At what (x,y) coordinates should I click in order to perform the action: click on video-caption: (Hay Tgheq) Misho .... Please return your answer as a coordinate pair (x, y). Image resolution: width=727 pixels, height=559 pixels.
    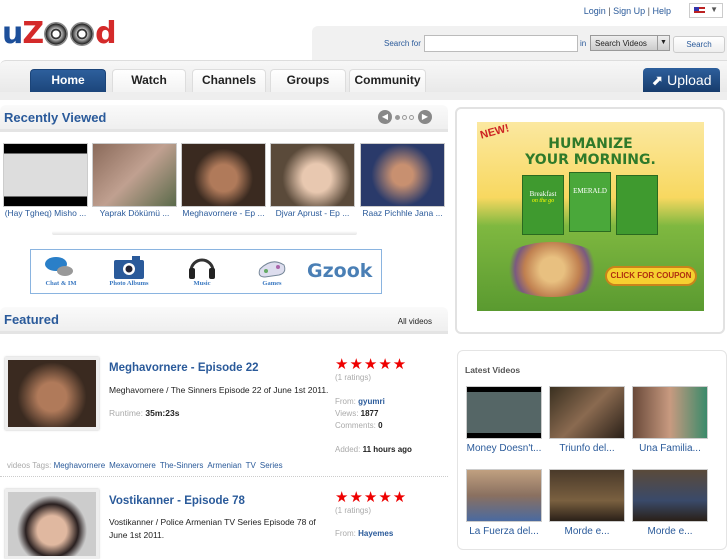
    Looking at the image, I should click on (45, 213).